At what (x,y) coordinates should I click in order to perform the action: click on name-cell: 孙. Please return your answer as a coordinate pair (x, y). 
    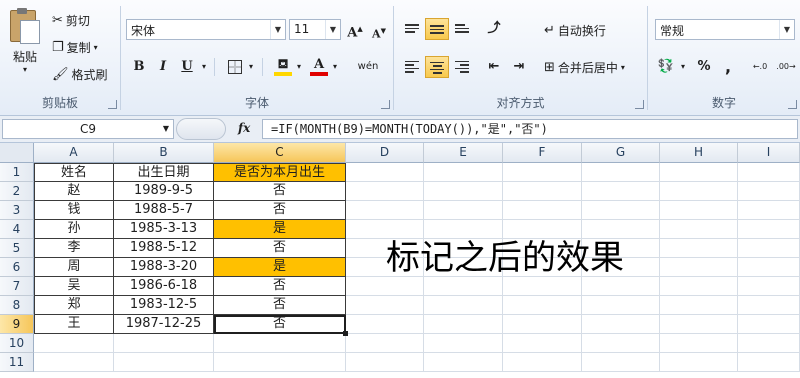
    Looking at the image, I should click on (74, 229).